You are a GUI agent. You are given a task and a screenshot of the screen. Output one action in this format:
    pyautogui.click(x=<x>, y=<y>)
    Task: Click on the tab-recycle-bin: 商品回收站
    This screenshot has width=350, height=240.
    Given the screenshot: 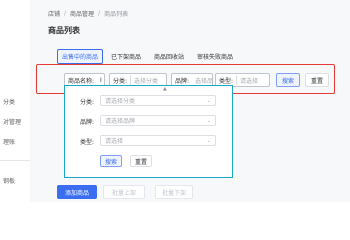 What is the action you would take?
    pyautogui.click(x=169, y=56)
    